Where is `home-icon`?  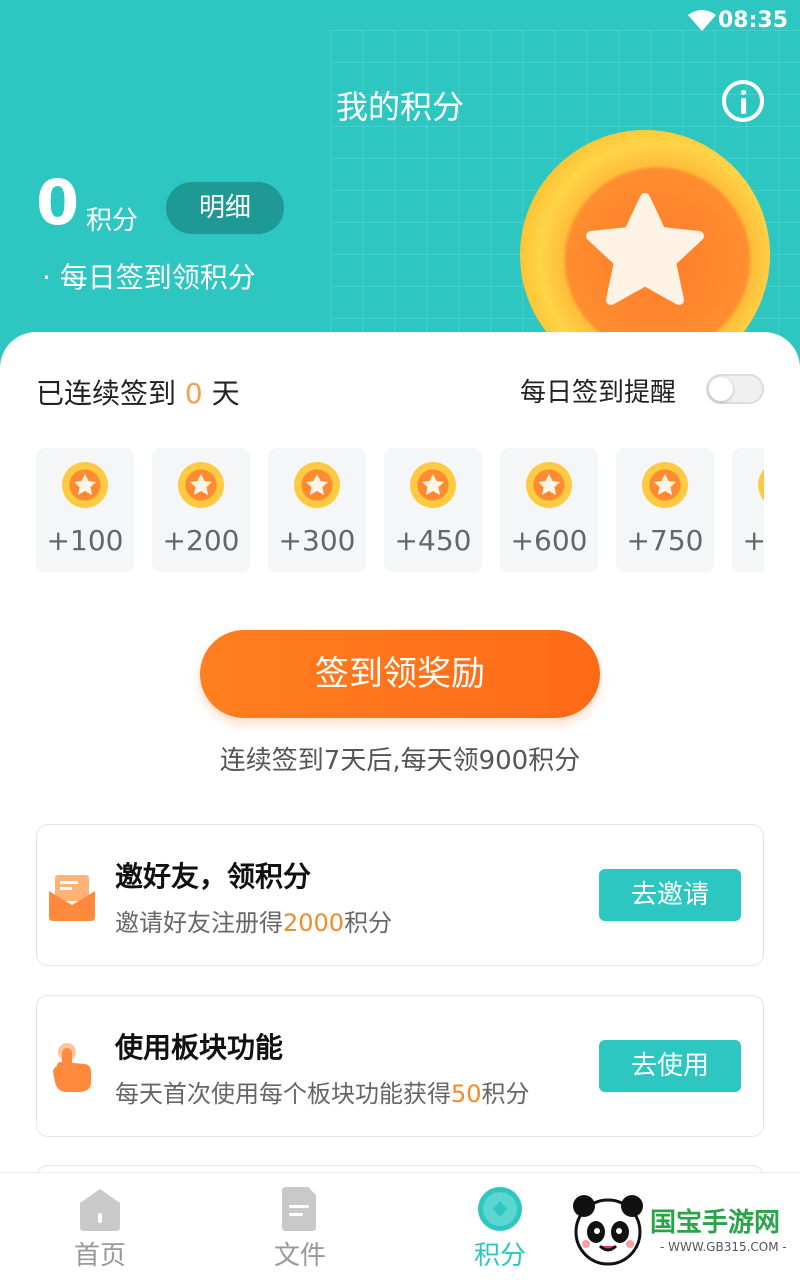 home-icon is located at coordinates (100, 1210).